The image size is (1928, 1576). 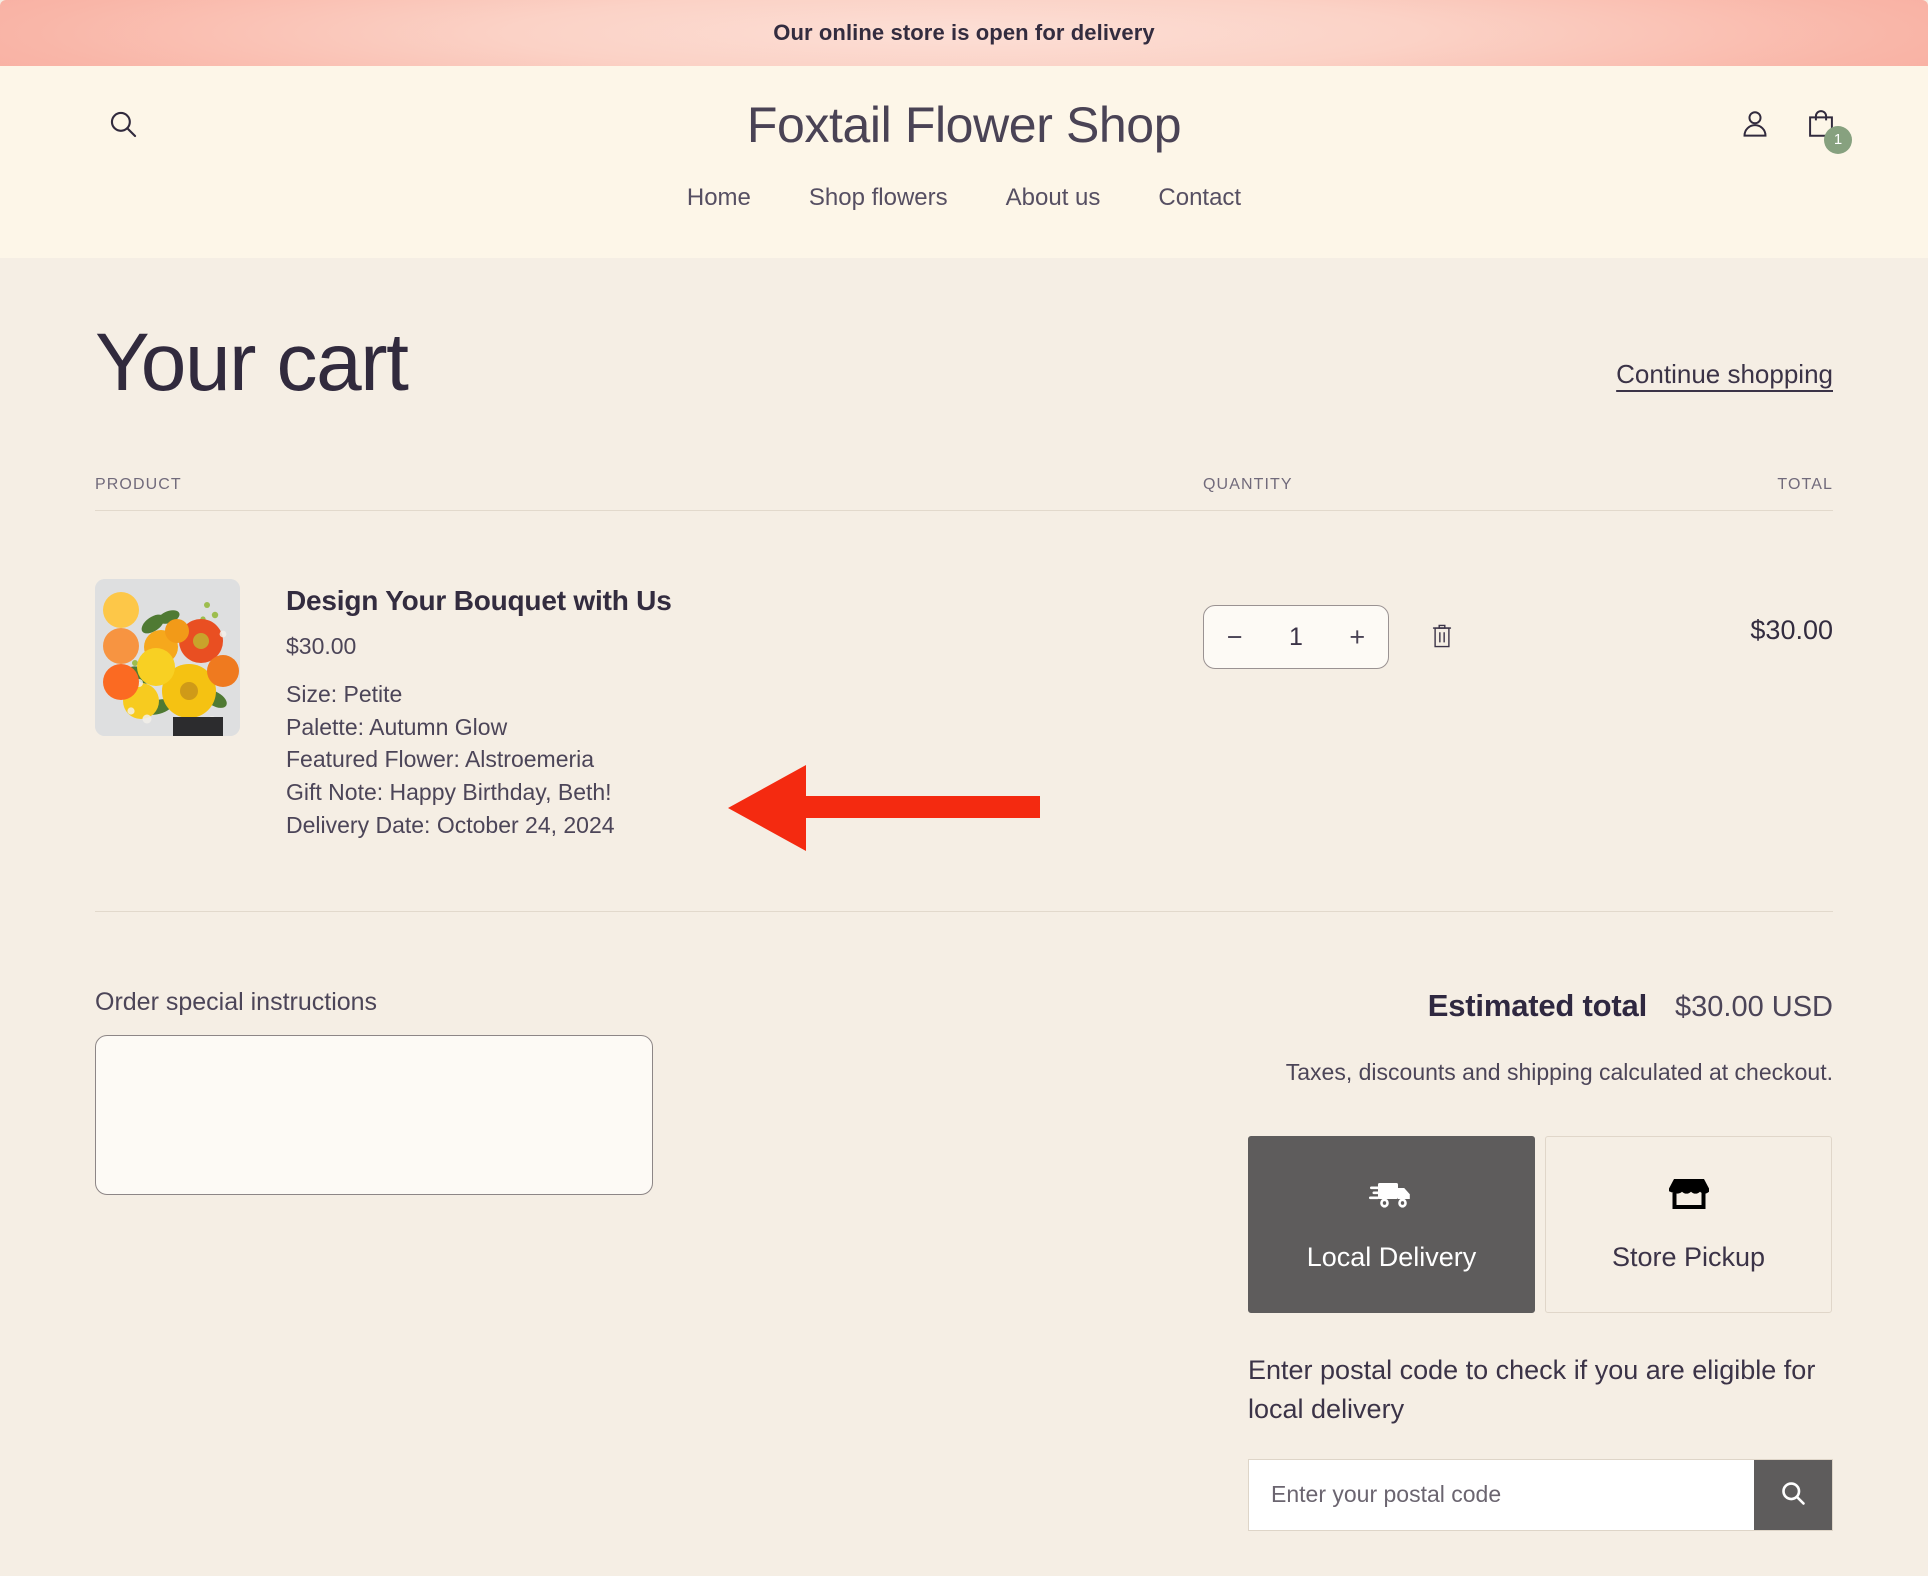 I want to click on line-item-total: $30.00, so click(x=1791, y=630).